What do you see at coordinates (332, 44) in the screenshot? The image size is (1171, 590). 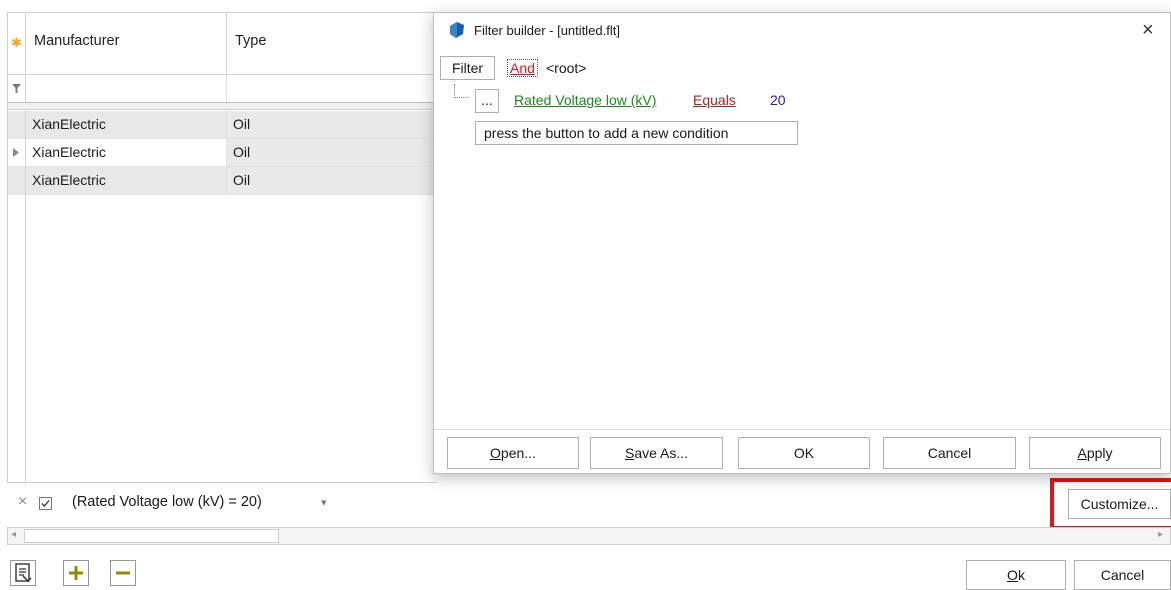 I see `column-header-type: Type` at bounding box center [332, 44].